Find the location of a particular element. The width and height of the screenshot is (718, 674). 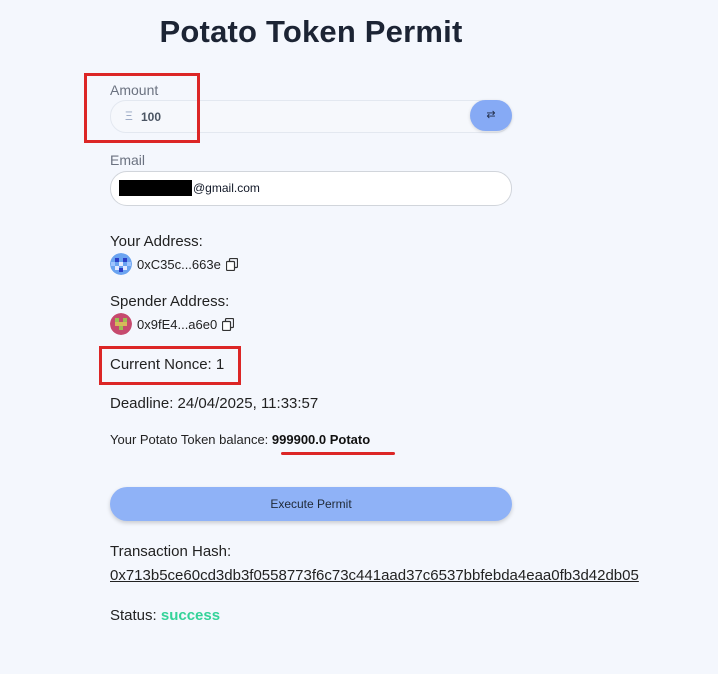

execute-permit-button: Execute Permit is located at coordinates (311, 504).